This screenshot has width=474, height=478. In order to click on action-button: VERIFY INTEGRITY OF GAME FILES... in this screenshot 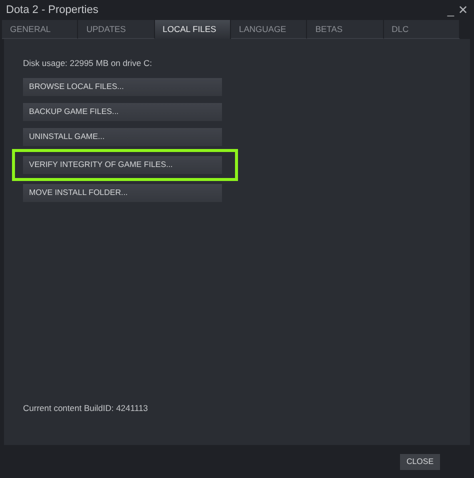, I will do `click(122, 165)`.